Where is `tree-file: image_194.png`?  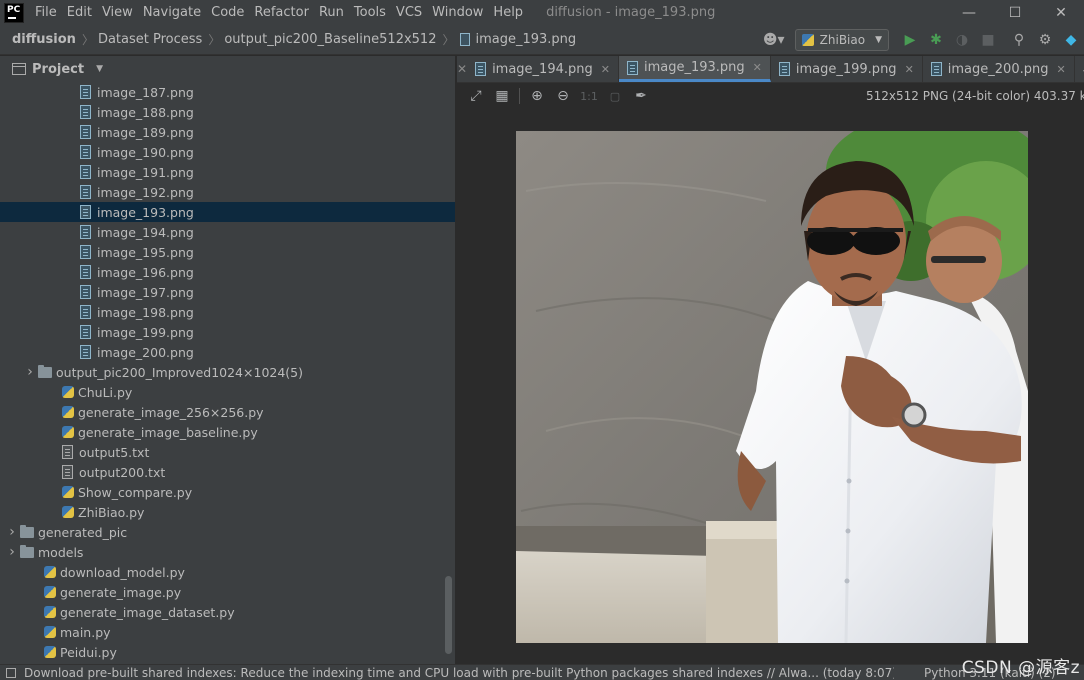 tree-file: image_194.png is located at coordinates (227, 232).